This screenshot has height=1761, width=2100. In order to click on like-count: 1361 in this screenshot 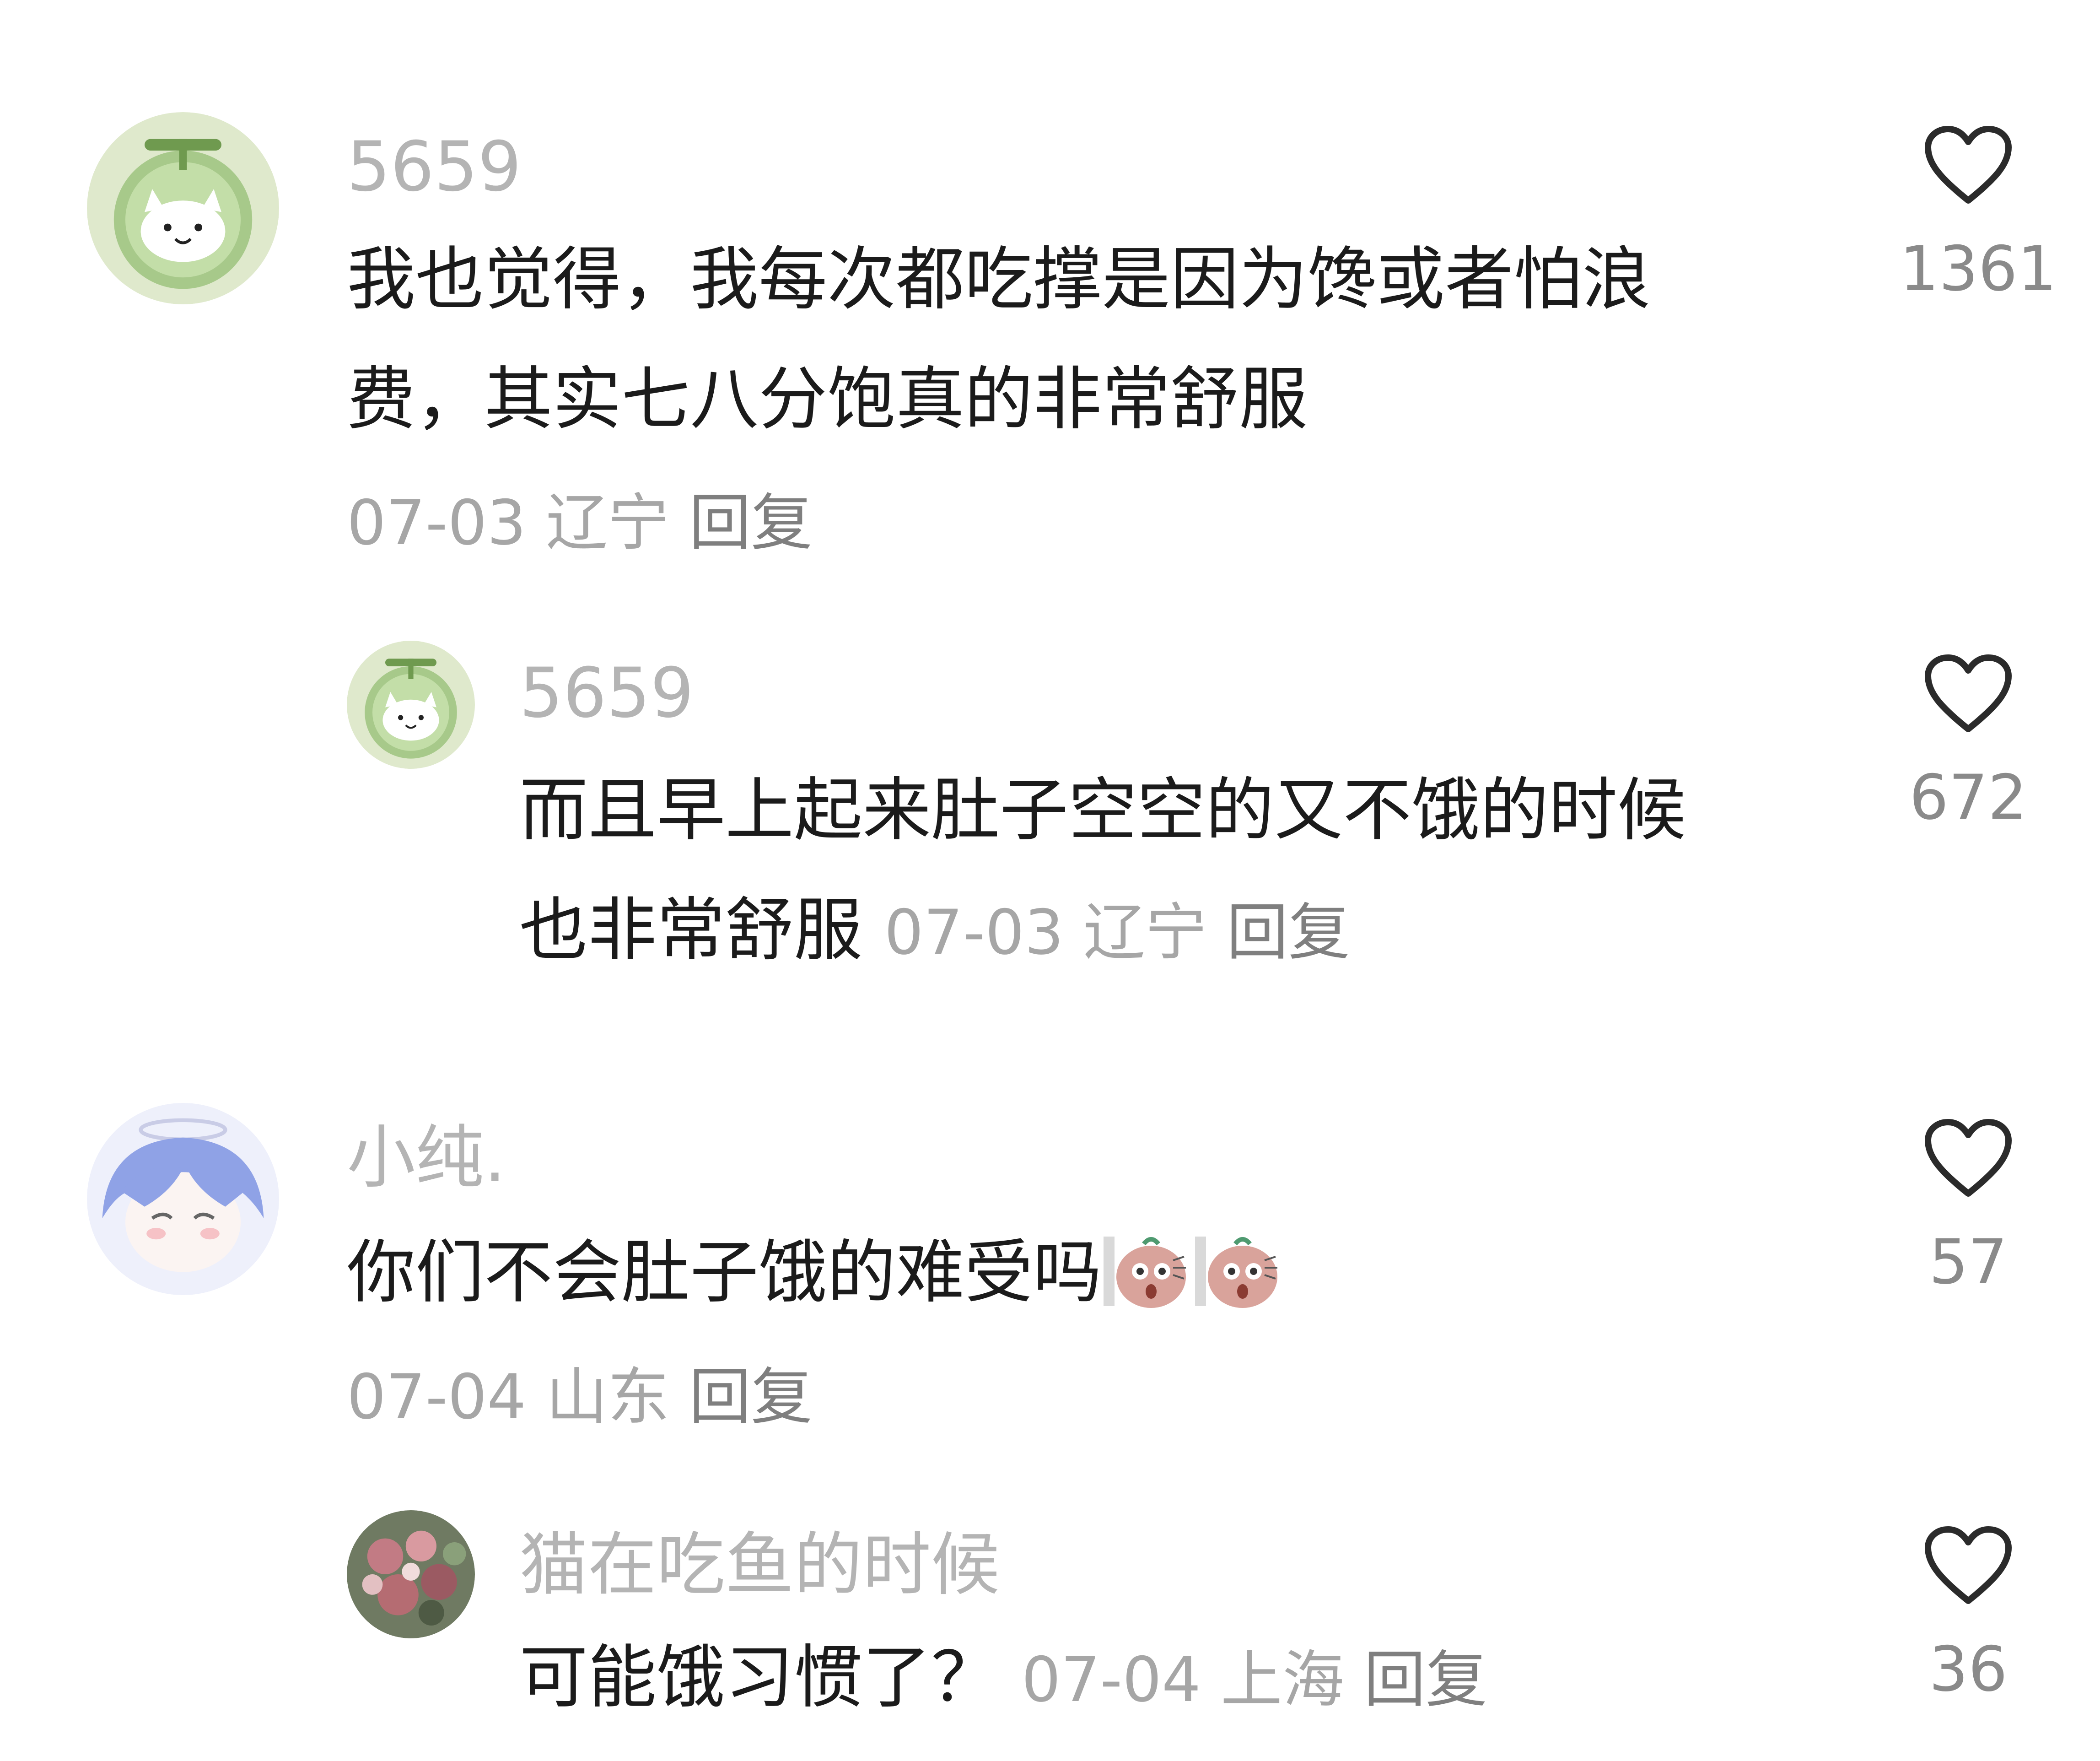, I will do `click(1978, 269)`.